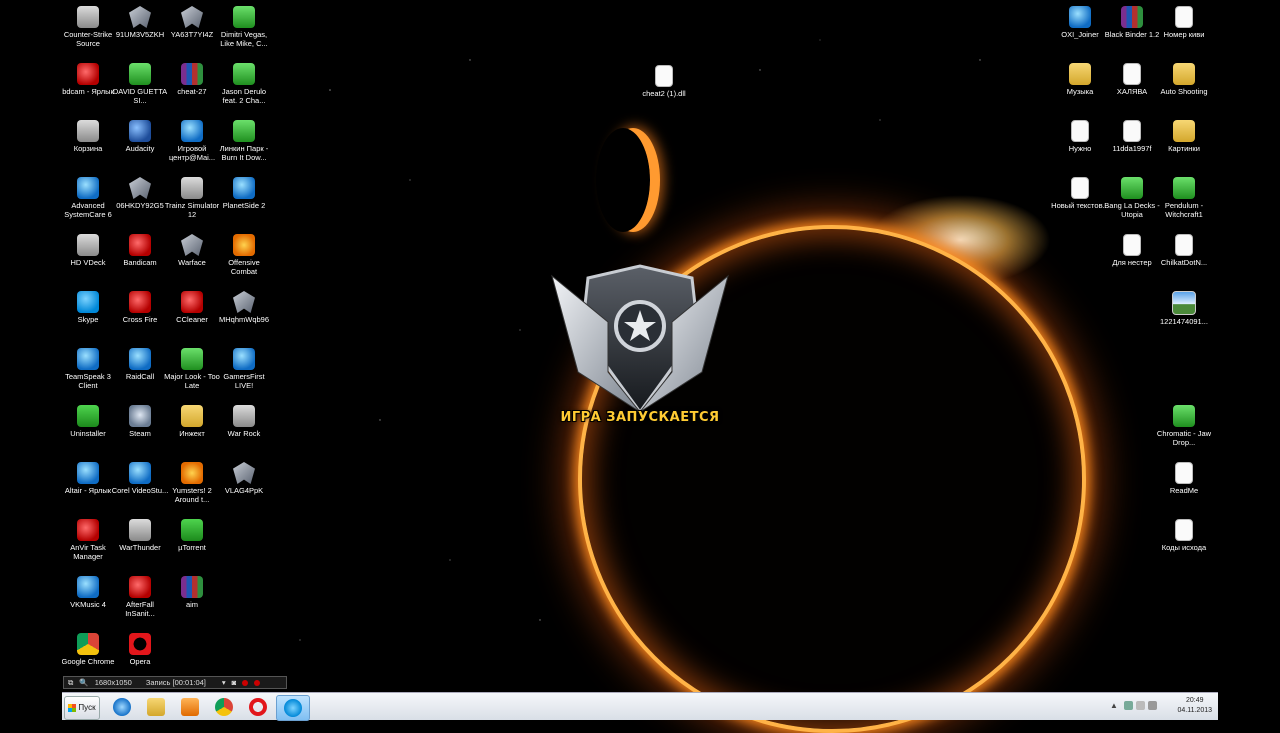 The height and width of the screenshot is (733, 1280). Describe the element at coordinates (244, 370) in the screenshot. I see `desktop-icon: GamersFirst LIVE!` at that location.